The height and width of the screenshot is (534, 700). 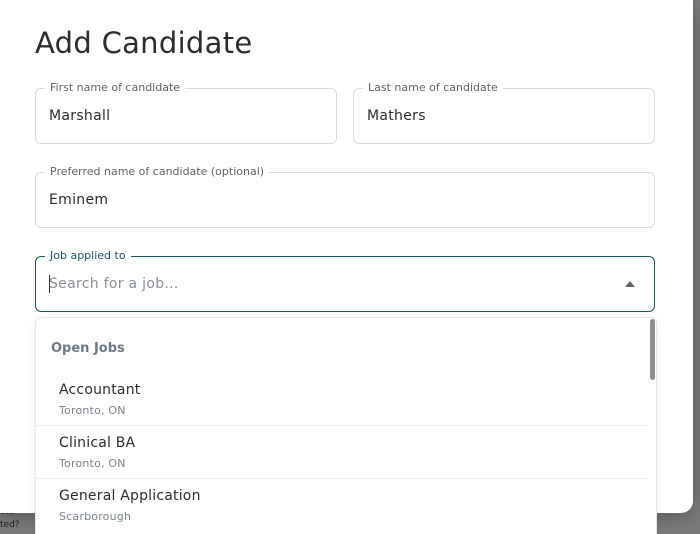 What do you see at coordinates (326, 284) in the screenshot?
I see `job-search-input` at bounding box center [326, 284].